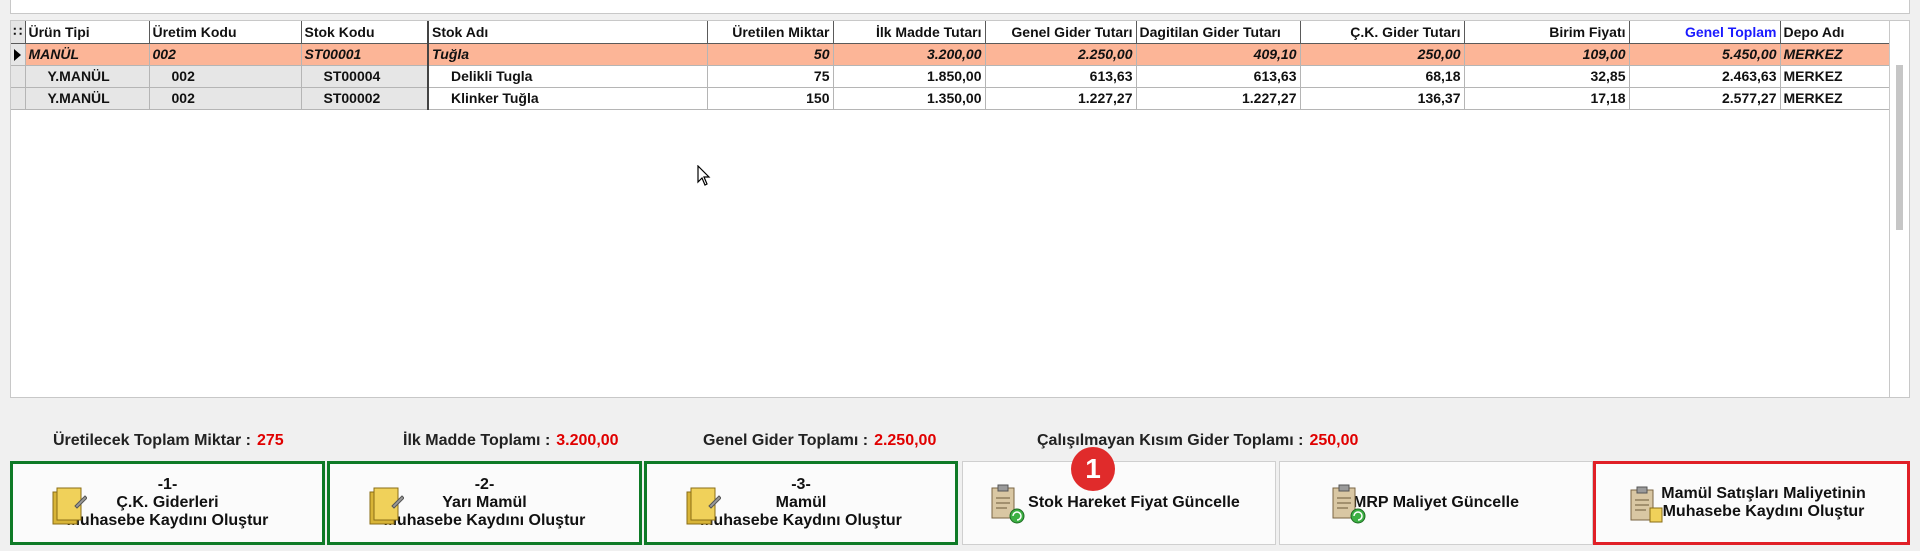  Describe the element at coordinates (1061, 32) in the screenshot. I see `col-header-genel-gider: Genel Gider Tutarı` at that location.